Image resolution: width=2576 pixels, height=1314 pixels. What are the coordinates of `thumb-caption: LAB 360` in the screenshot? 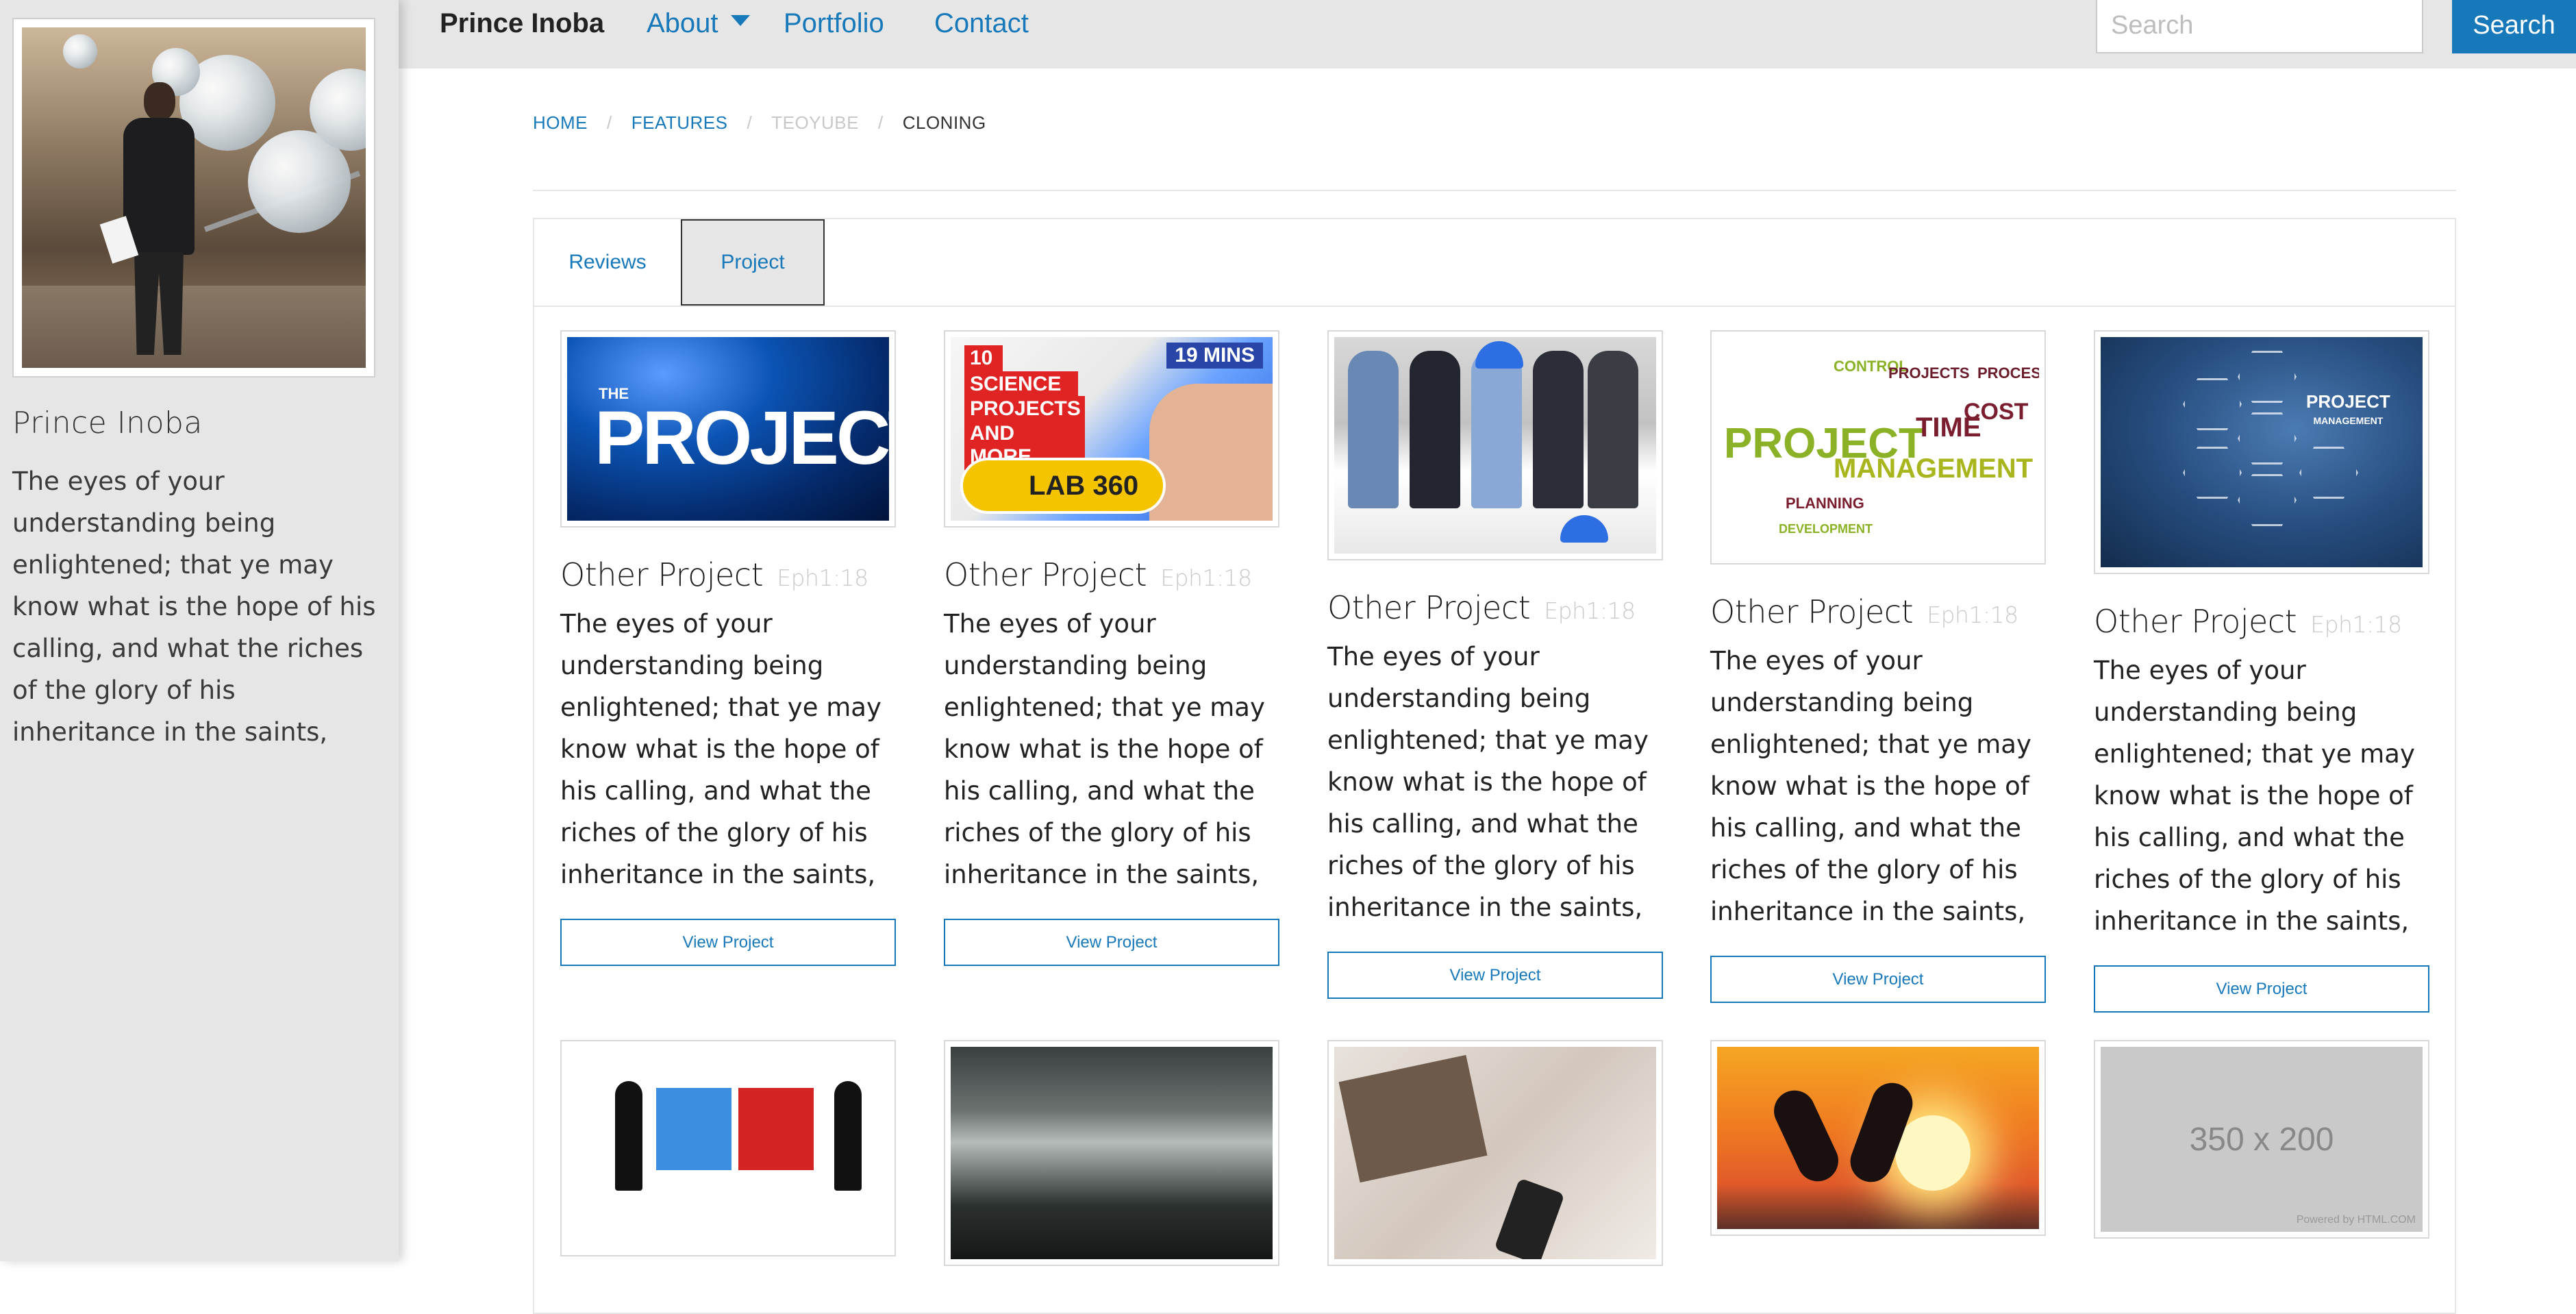 It's located at (1063, 486).